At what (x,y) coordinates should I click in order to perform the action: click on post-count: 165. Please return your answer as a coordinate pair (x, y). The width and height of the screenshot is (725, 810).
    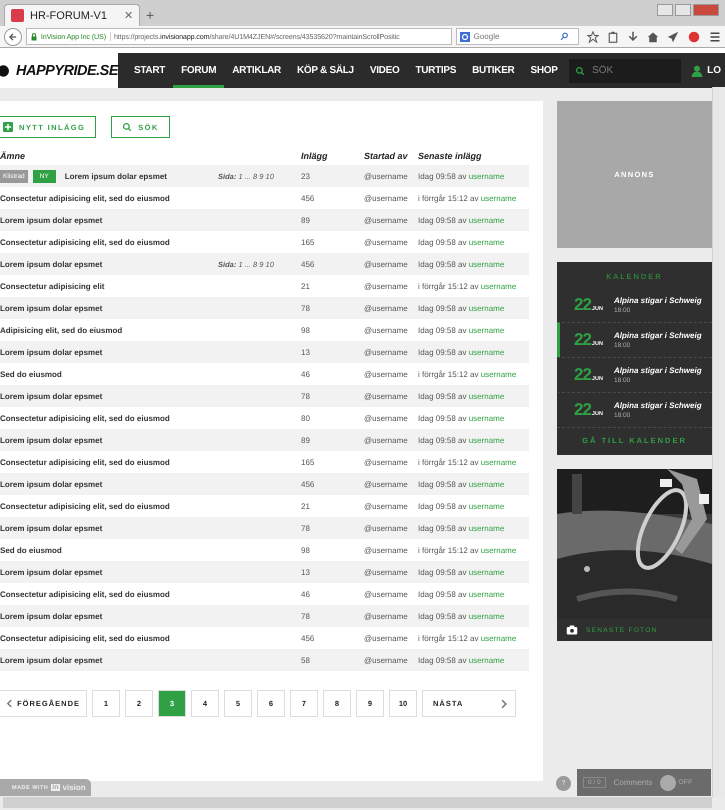
    Looking at the image, I should click on (308, 462).